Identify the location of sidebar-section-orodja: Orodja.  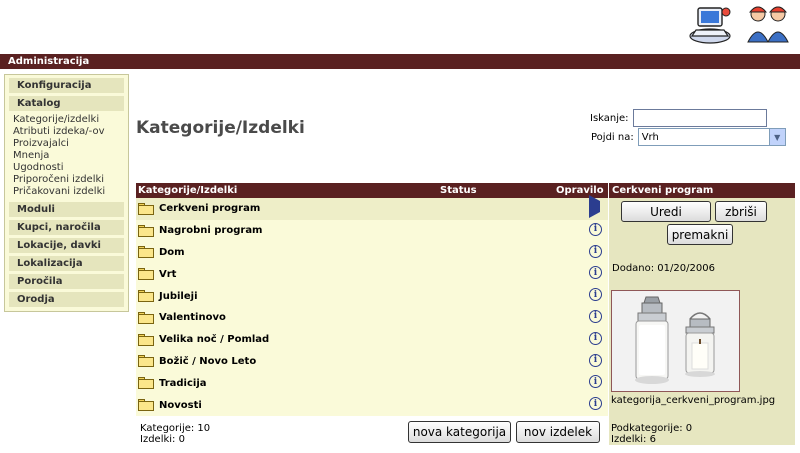
(66, 299).